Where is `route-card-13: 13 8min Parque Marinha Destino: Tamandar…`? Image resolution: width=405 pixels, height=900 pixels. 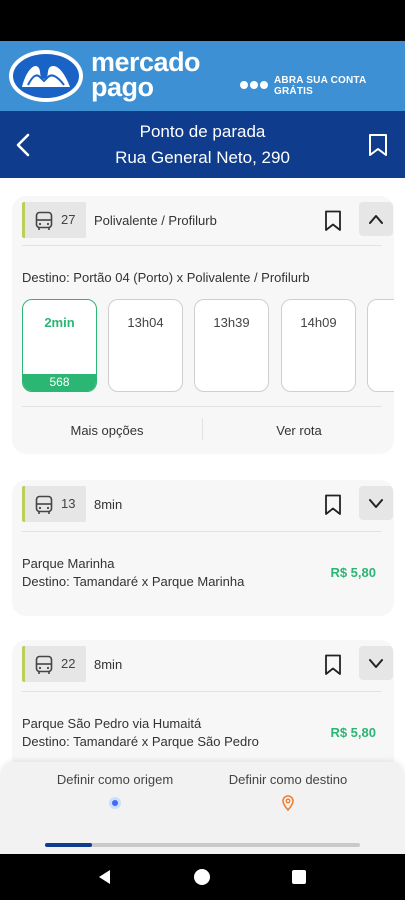
route-card-13: 13 8min Parque Marinha Destino: Tamandar… is located at coordinates (203, 548).